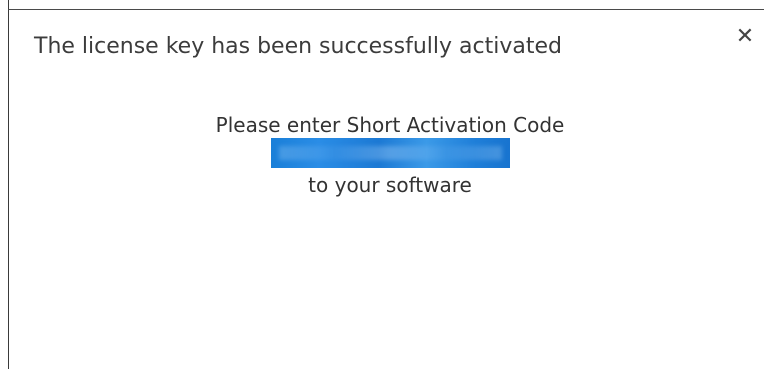  Describe the element at coordinates (390, 125) in the screenshot. I see `instruction-text: Please enter Short Activation Code` at that location.